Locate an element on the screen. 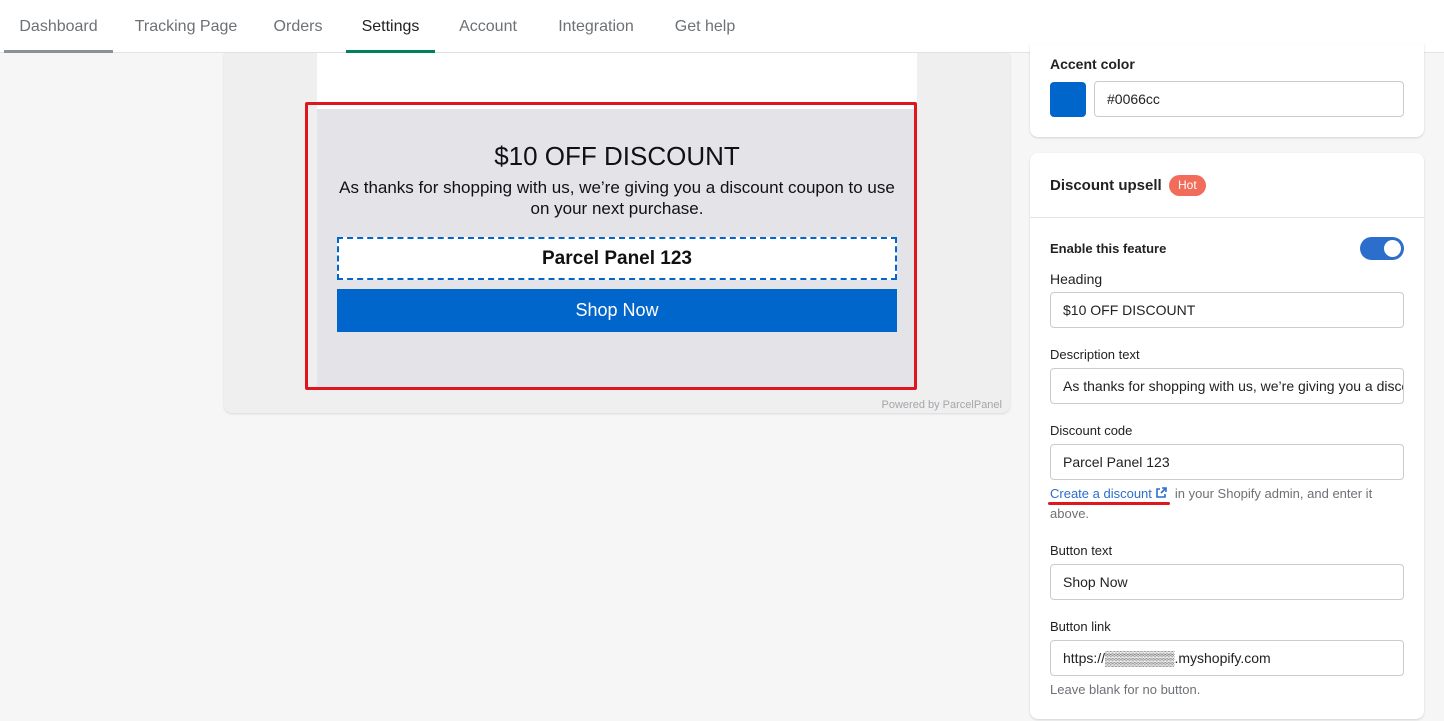  tab-get-help: Get help is located at coordinates (705, 26).